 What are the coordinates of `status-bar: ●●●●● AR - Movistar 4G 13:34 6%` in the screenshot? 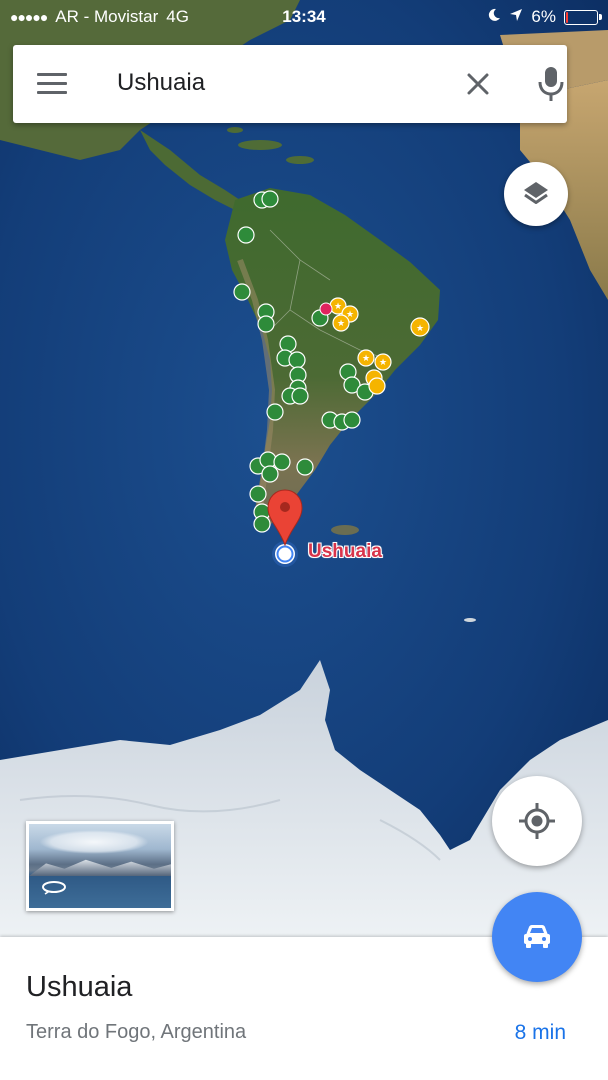 It's located at (304, 18).